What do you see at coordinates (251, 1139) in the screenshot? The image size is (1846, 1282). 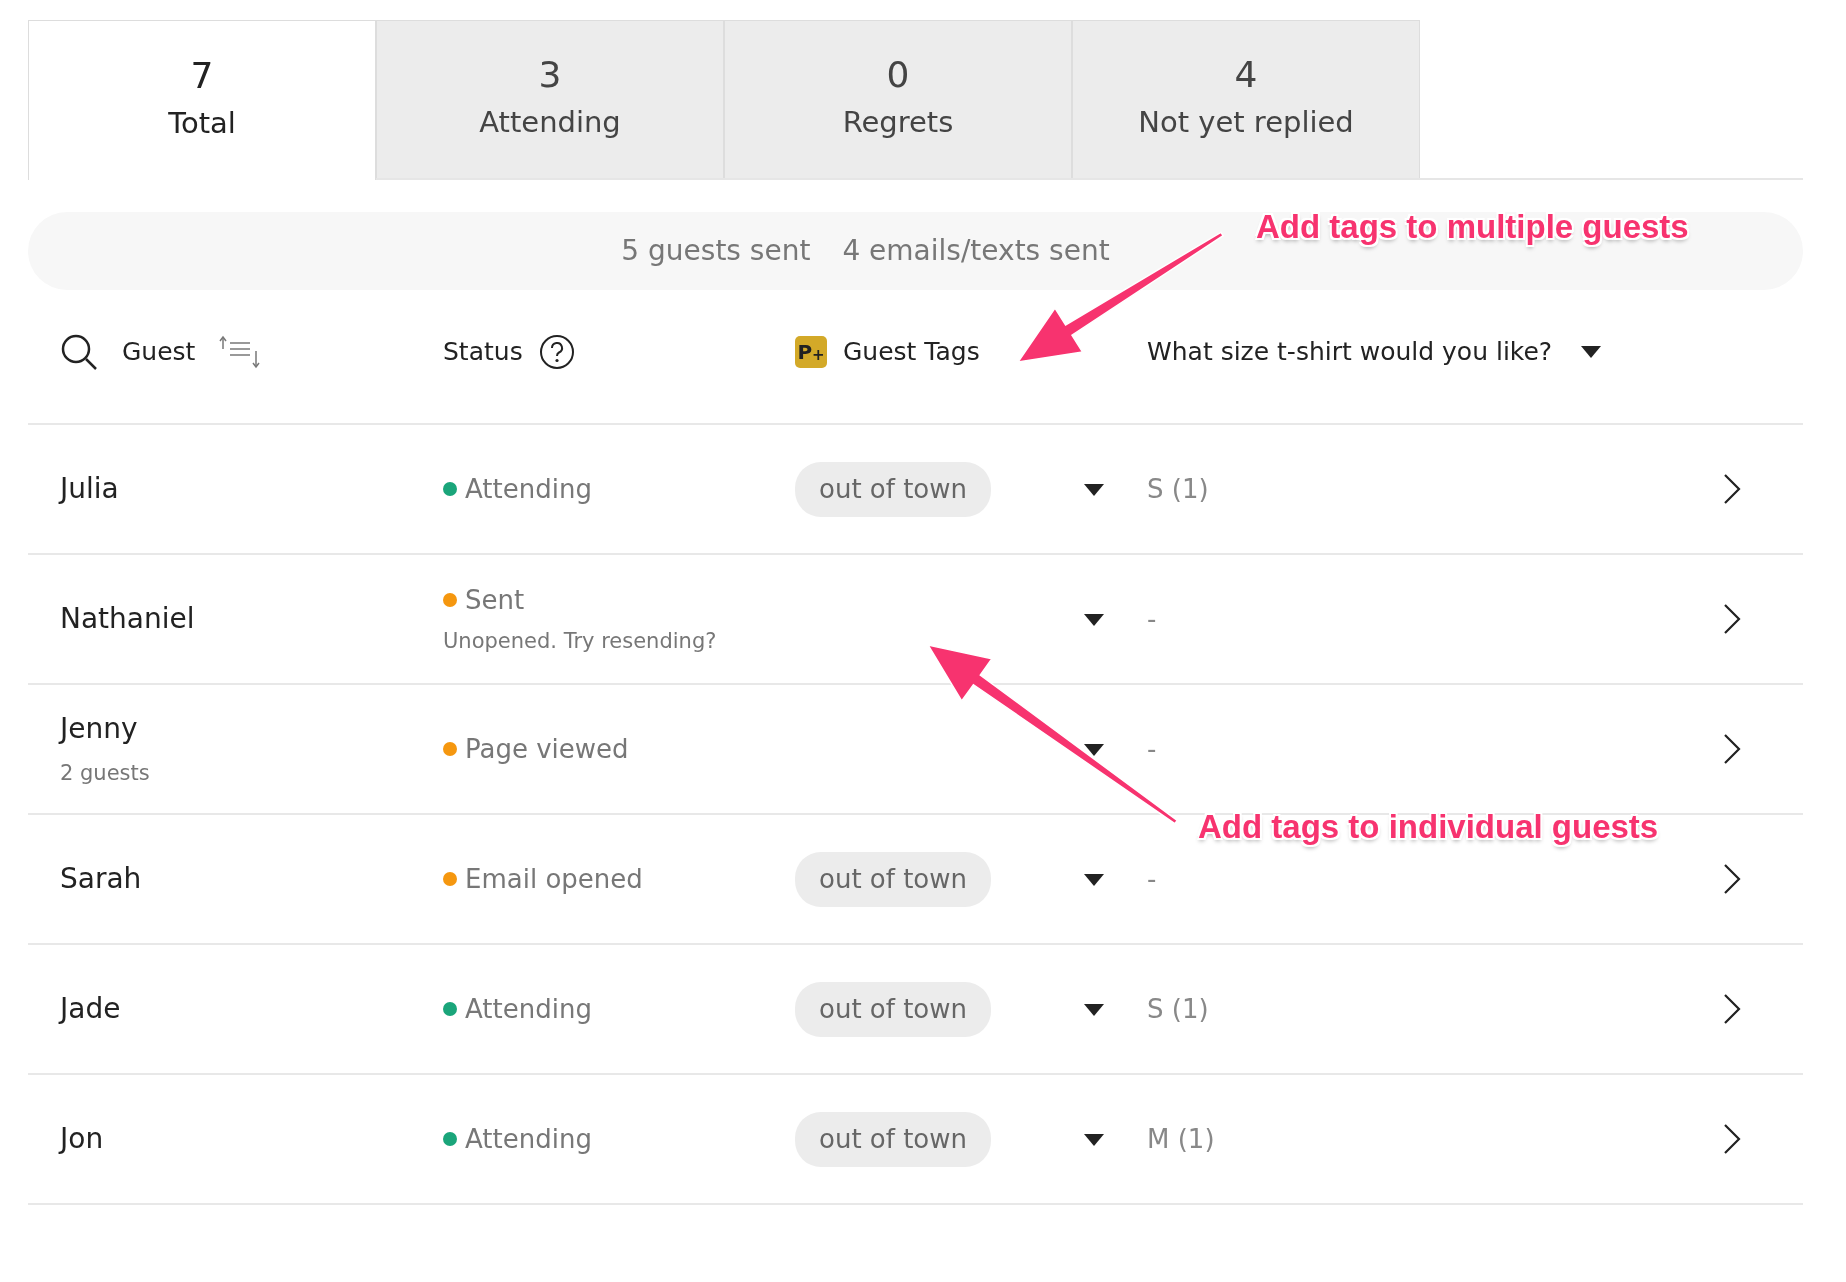 I see `guest-name: Jon` at bounding box center [251, 1139].